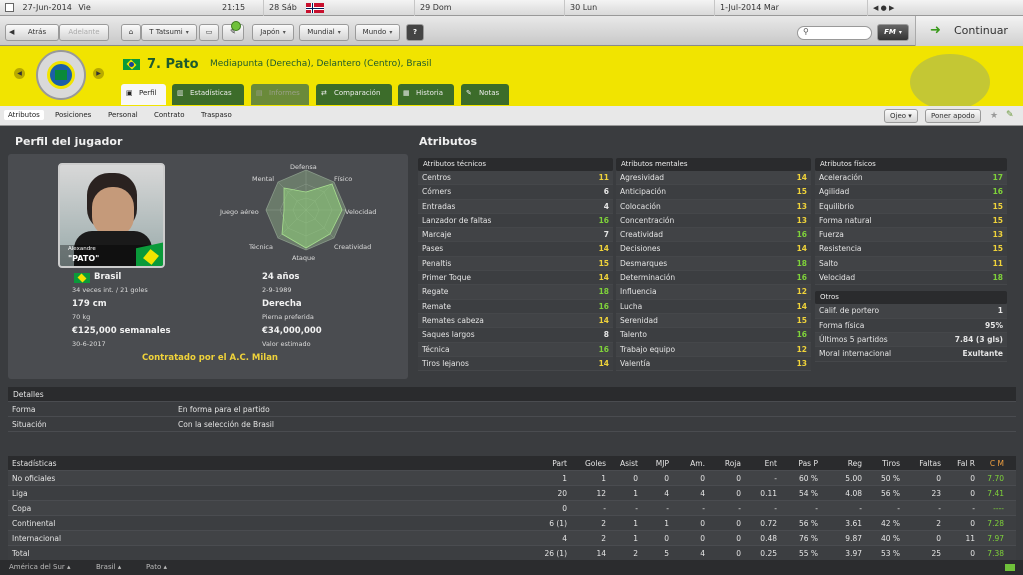 This screenshot has width=1023, height=575. What do you see at coordinates (713, 178) in the screenshot?
I see `attribute-row: Agresividad 14` at bounding box center [713, 178].